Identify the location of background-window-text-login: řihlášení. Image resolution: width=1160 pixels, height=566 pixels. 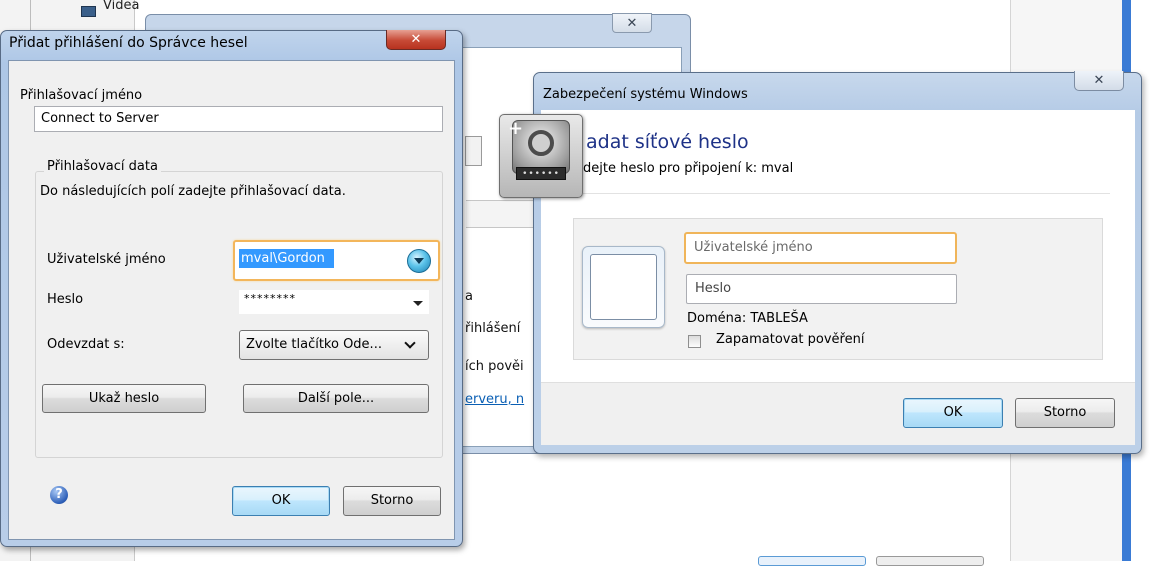
(493, 328).